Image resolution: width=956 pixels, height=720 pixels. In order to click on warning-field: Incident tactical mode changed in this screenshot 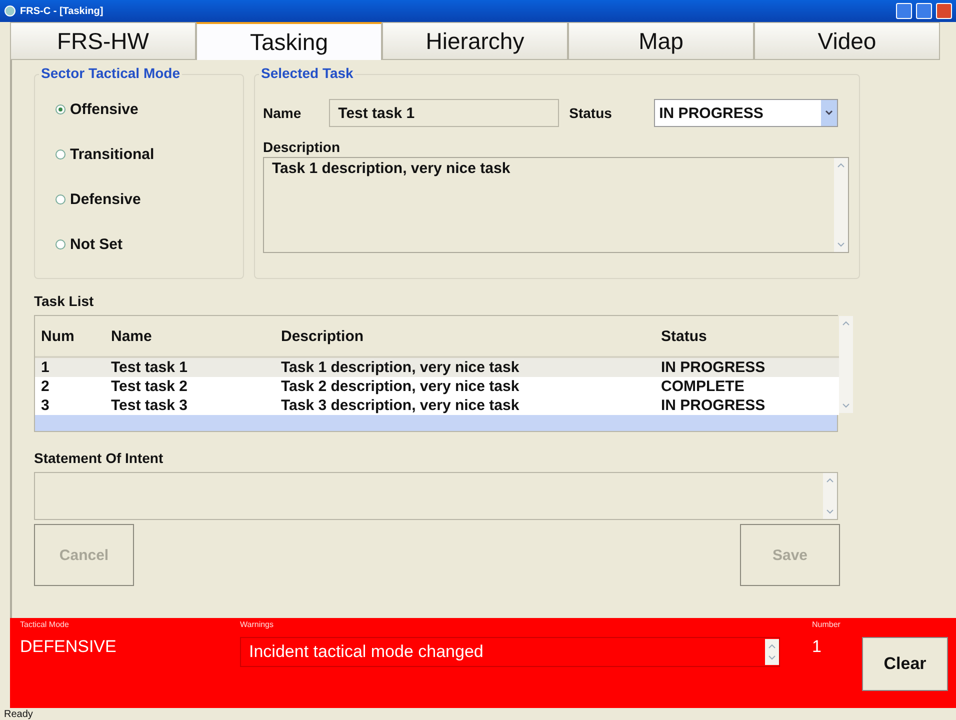, I will do `click(510, 652)`.